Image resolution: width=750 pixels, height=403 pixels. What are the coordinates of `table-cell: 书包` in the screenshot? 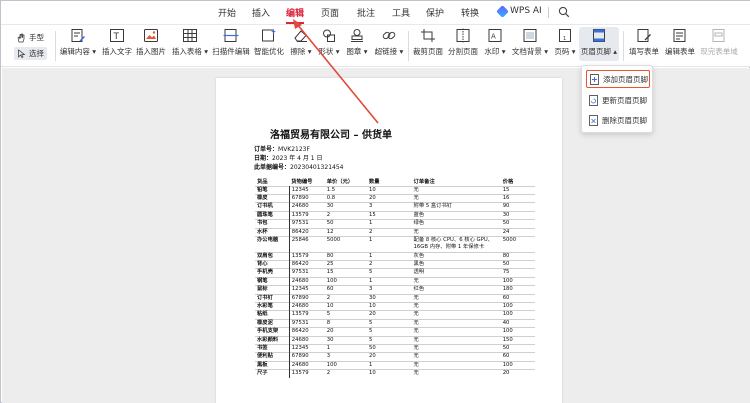 It's located at (272, 224).